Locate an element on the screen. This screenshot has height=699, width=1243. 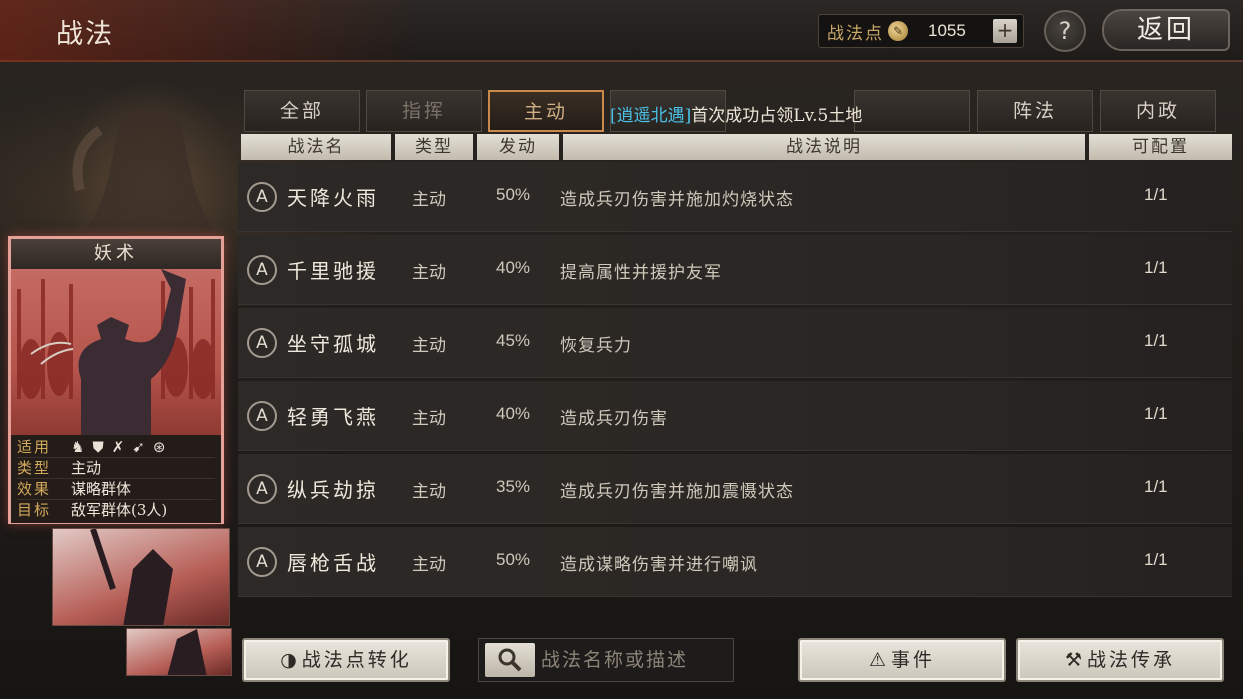
effect-value: 谋略群体 is located at coordinates (101, 489).